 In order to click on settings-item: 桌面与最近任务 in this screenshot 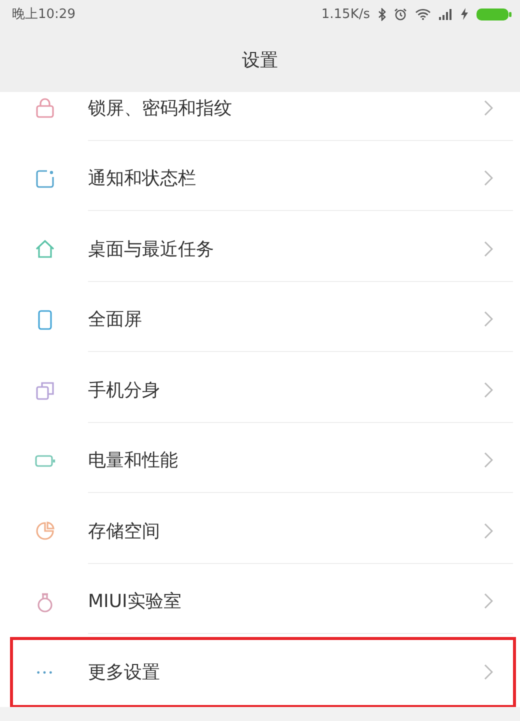, I will do `click(263, 249)`.